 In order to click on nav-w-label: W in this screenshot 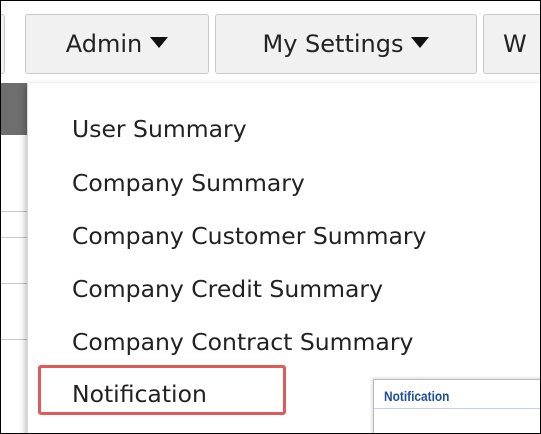, I will do `click(515, 44)`.